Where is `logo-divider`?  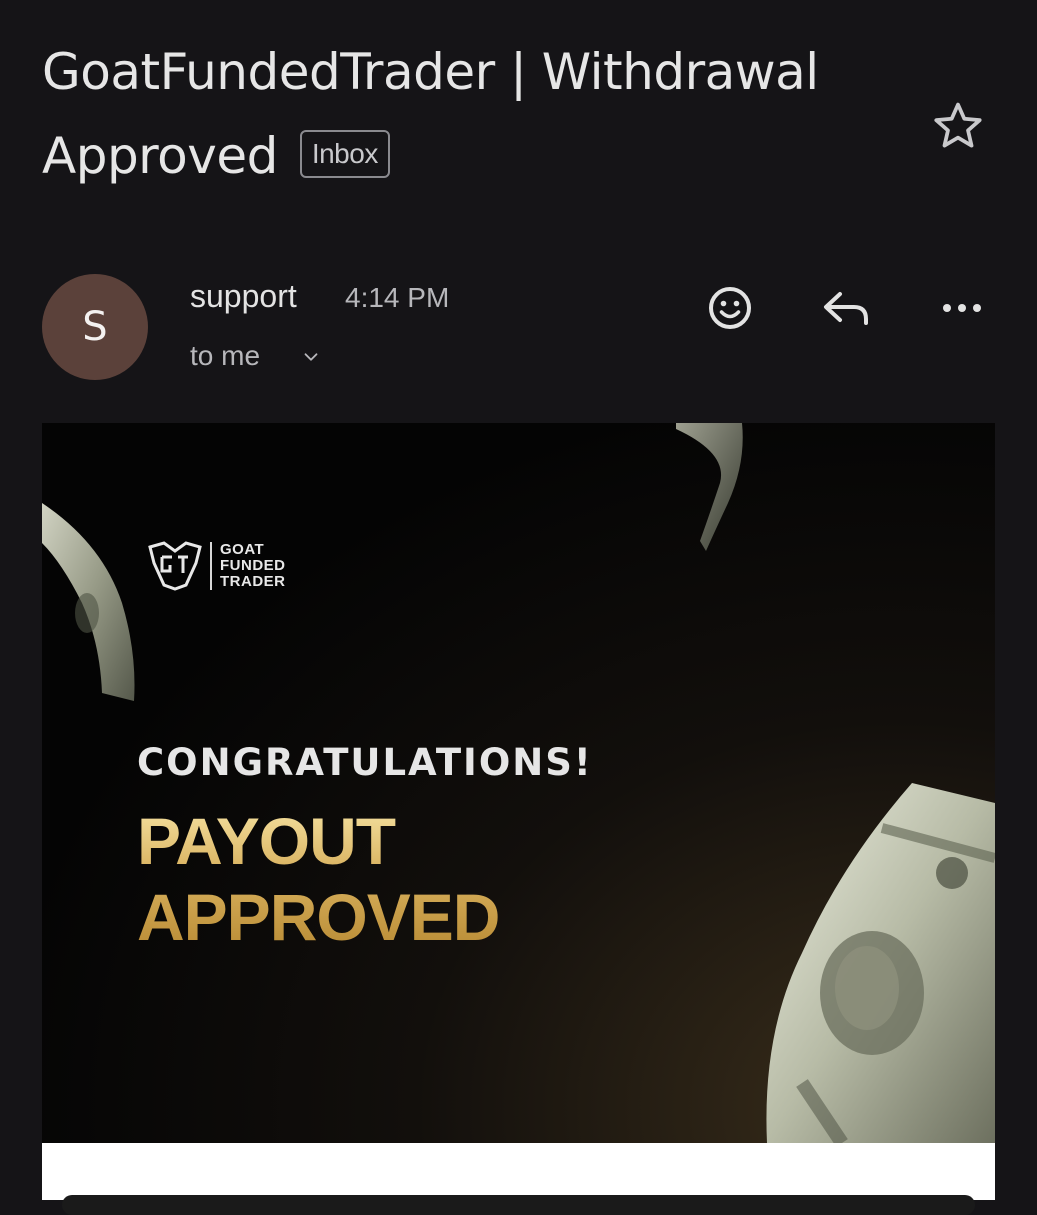 logo-divider is located at coordinates (211, 566).